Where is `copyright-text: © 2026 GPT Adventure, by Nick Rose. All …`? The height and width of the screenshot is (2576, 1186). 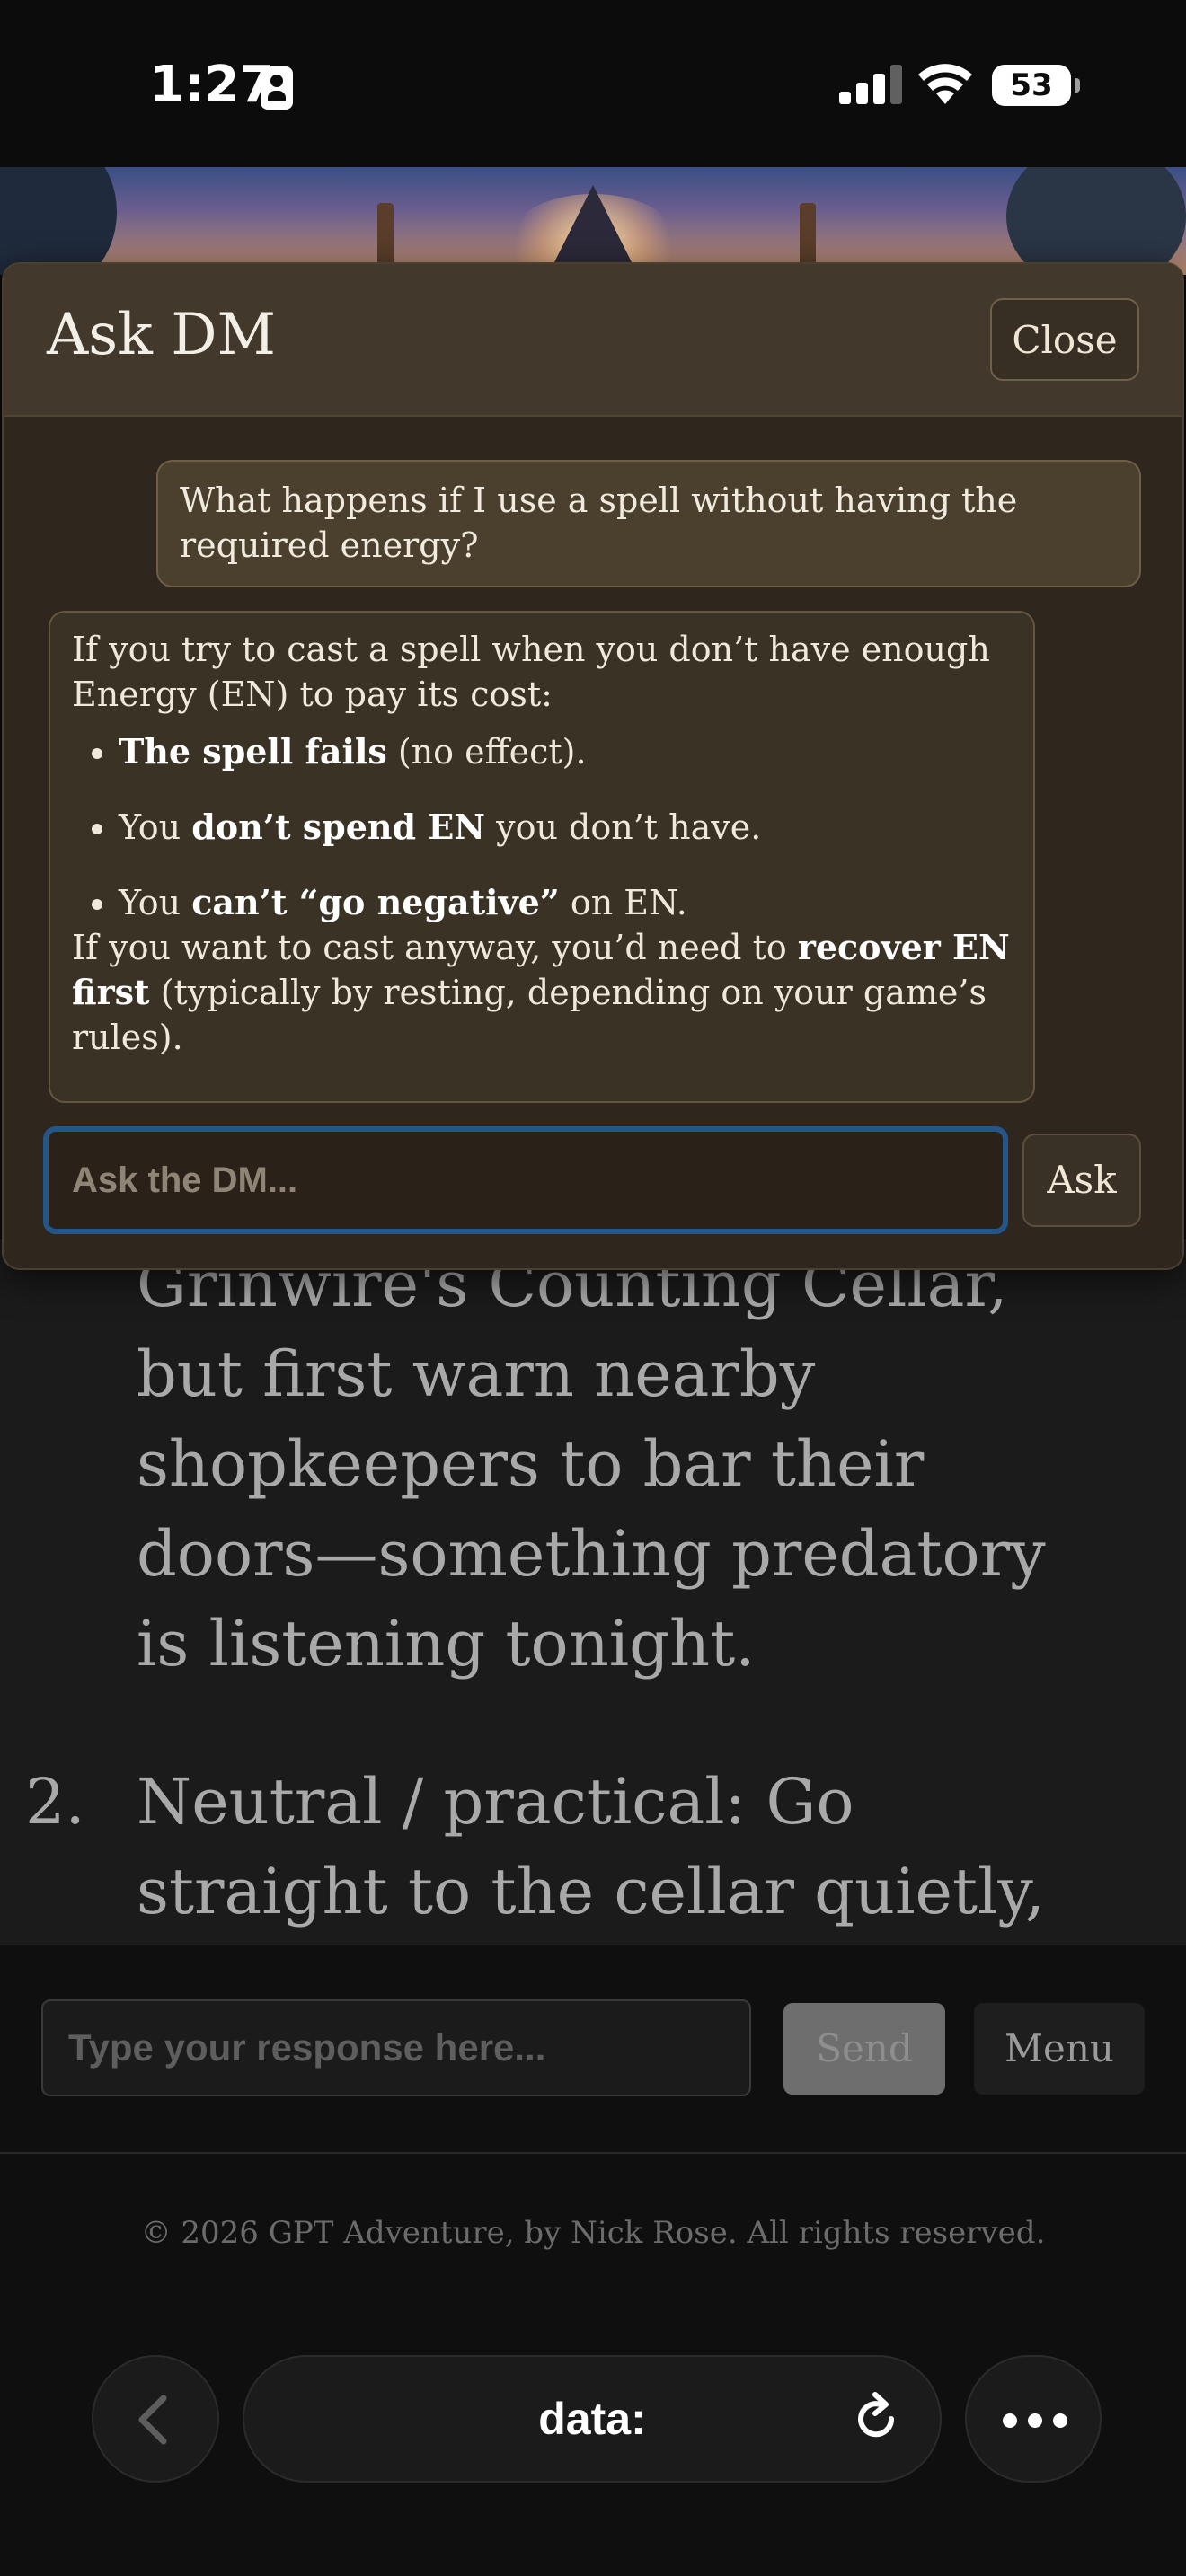 copyright-text: © 2026 GPT Adventure, by Nick Rose. All … is located at coordinates (593, 2233).